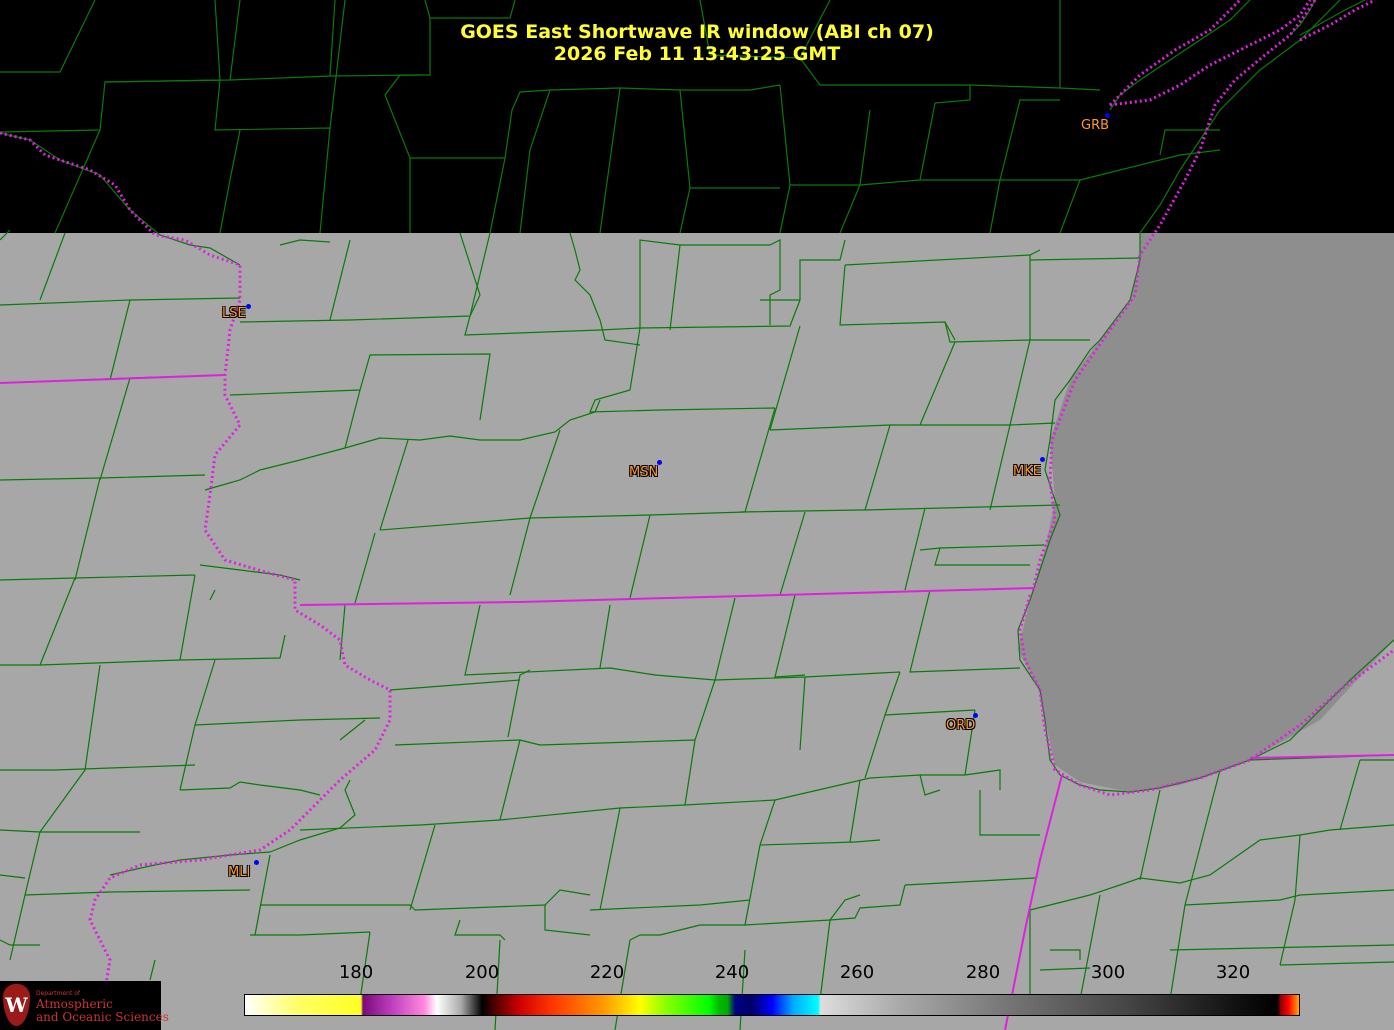 The width and height of the screenshot is (1394, 1030). I want to click on station-mke-dot, so click(1042, 459).